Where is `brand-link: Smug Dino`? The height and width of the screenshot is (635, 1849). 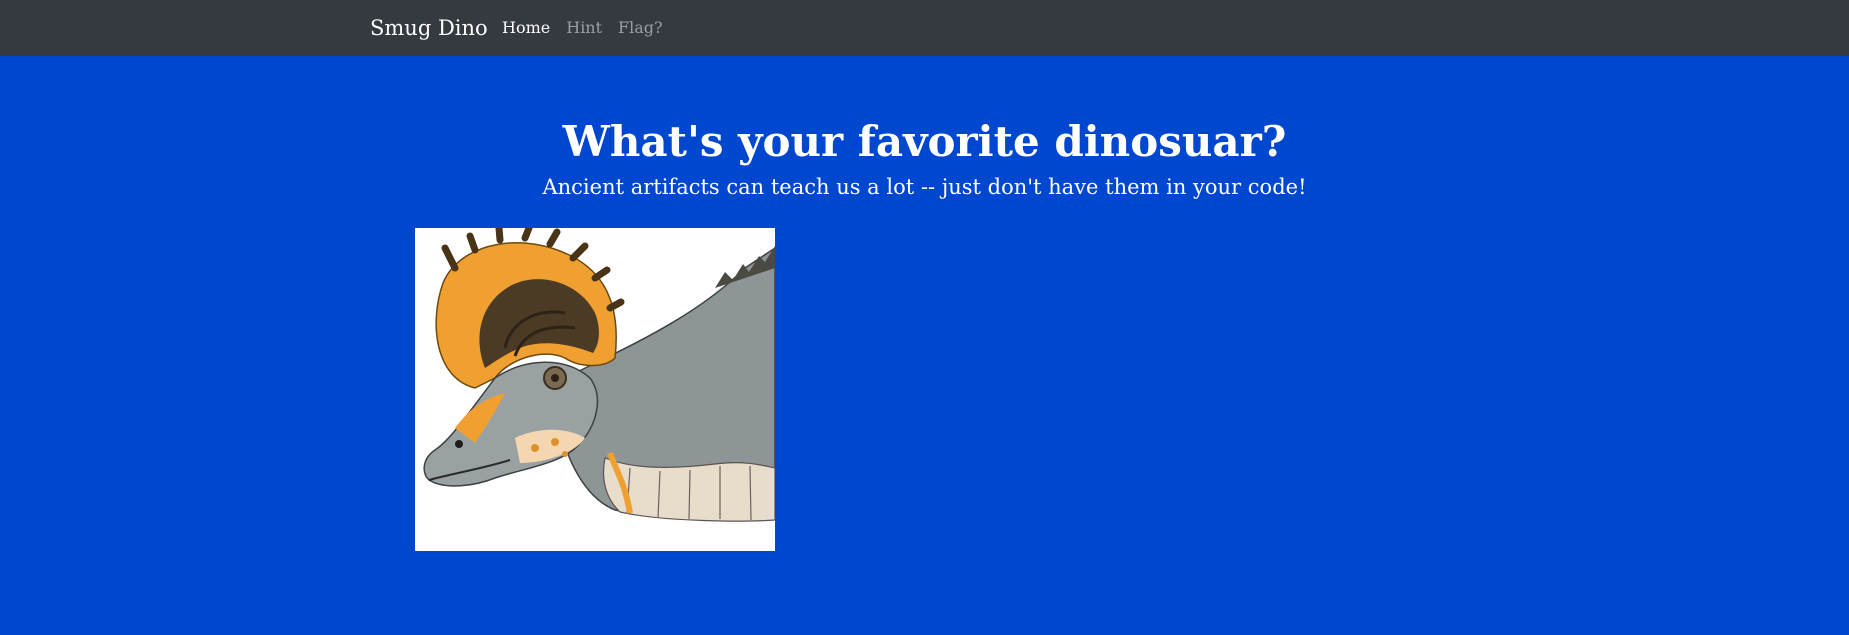 brand-link: Smug Dino is located at coordinates (429, 28).